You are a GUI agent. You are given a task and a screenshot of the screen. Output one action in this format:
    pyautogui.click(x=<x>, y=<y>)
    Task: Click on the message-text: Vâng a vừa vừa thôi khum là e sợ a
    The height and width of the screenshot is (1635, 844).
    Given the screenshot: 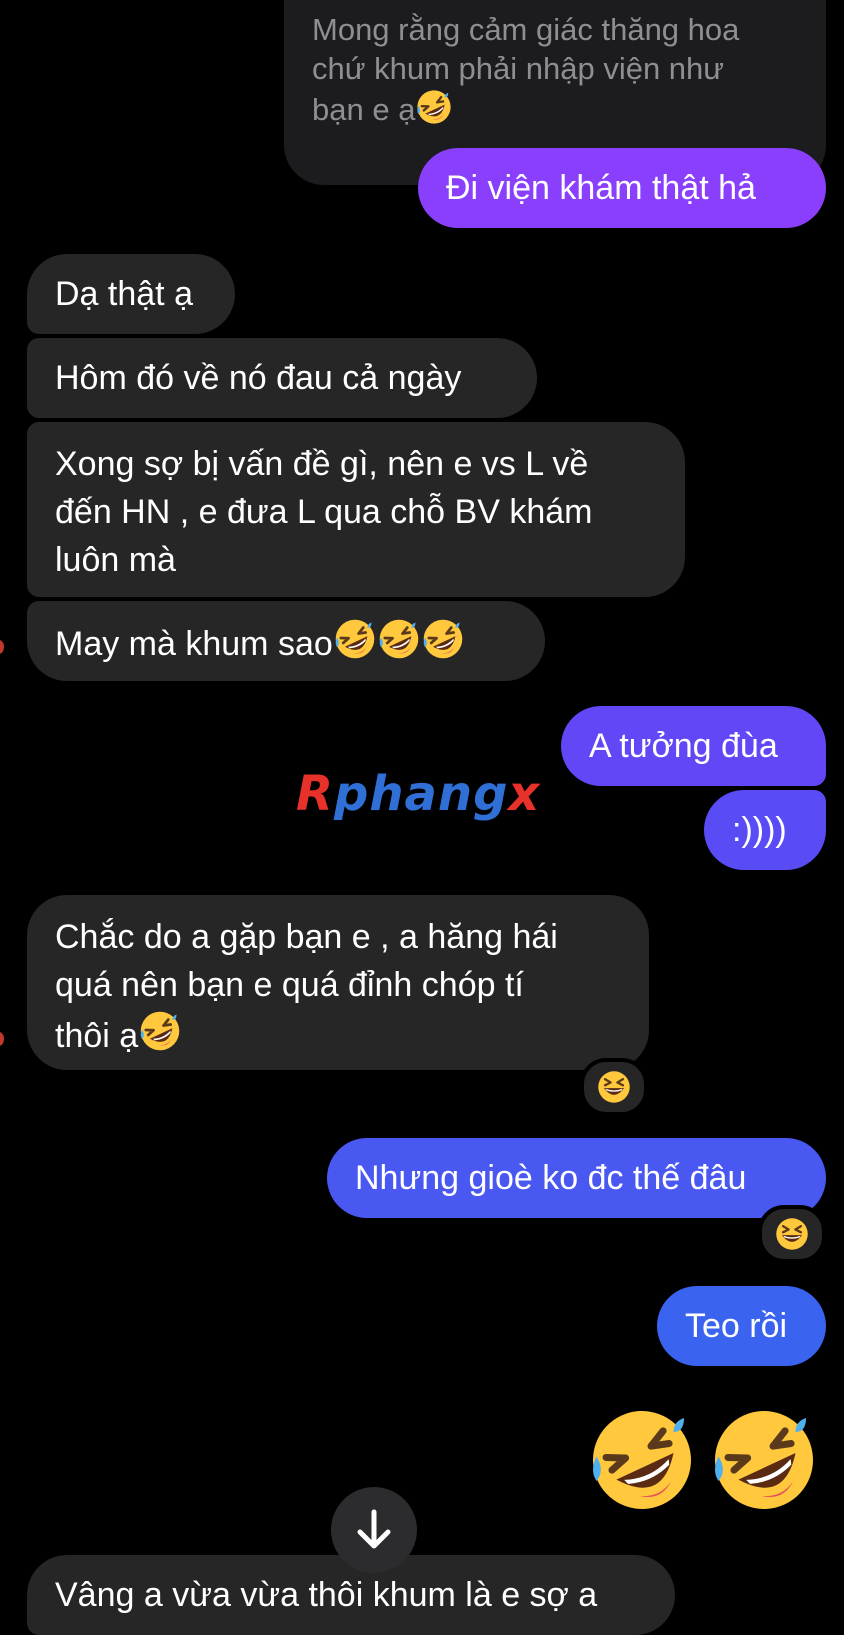 What is the action you would take?
    pyautogui.click(x=326, y=1595)
    